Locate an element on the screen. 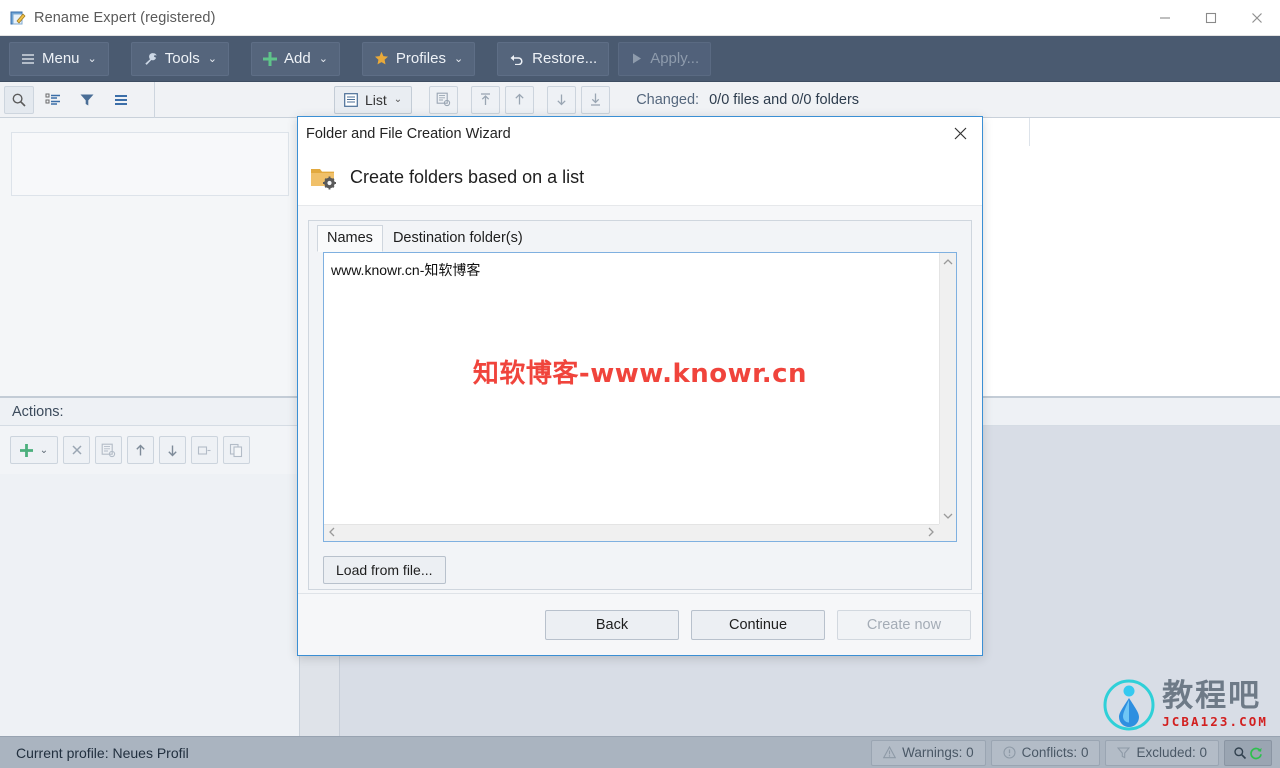 The width and height of the screenshot is (1280, 768). actions-label: Actions: is located at coordinates (38, 411).